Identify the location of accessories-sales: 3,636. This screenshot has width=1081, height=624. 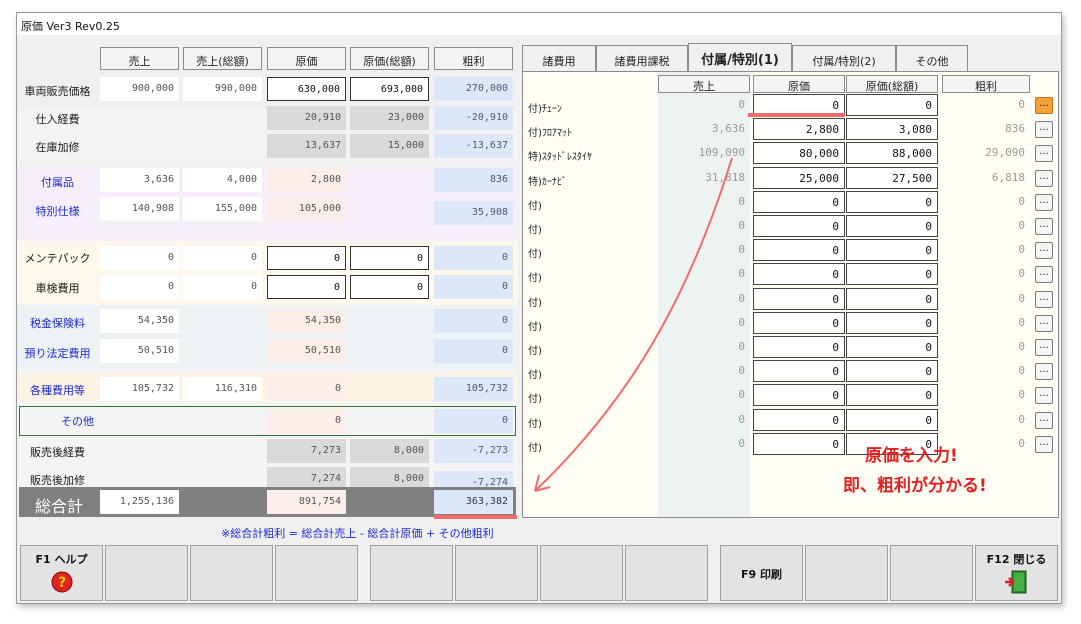
(139, 180).